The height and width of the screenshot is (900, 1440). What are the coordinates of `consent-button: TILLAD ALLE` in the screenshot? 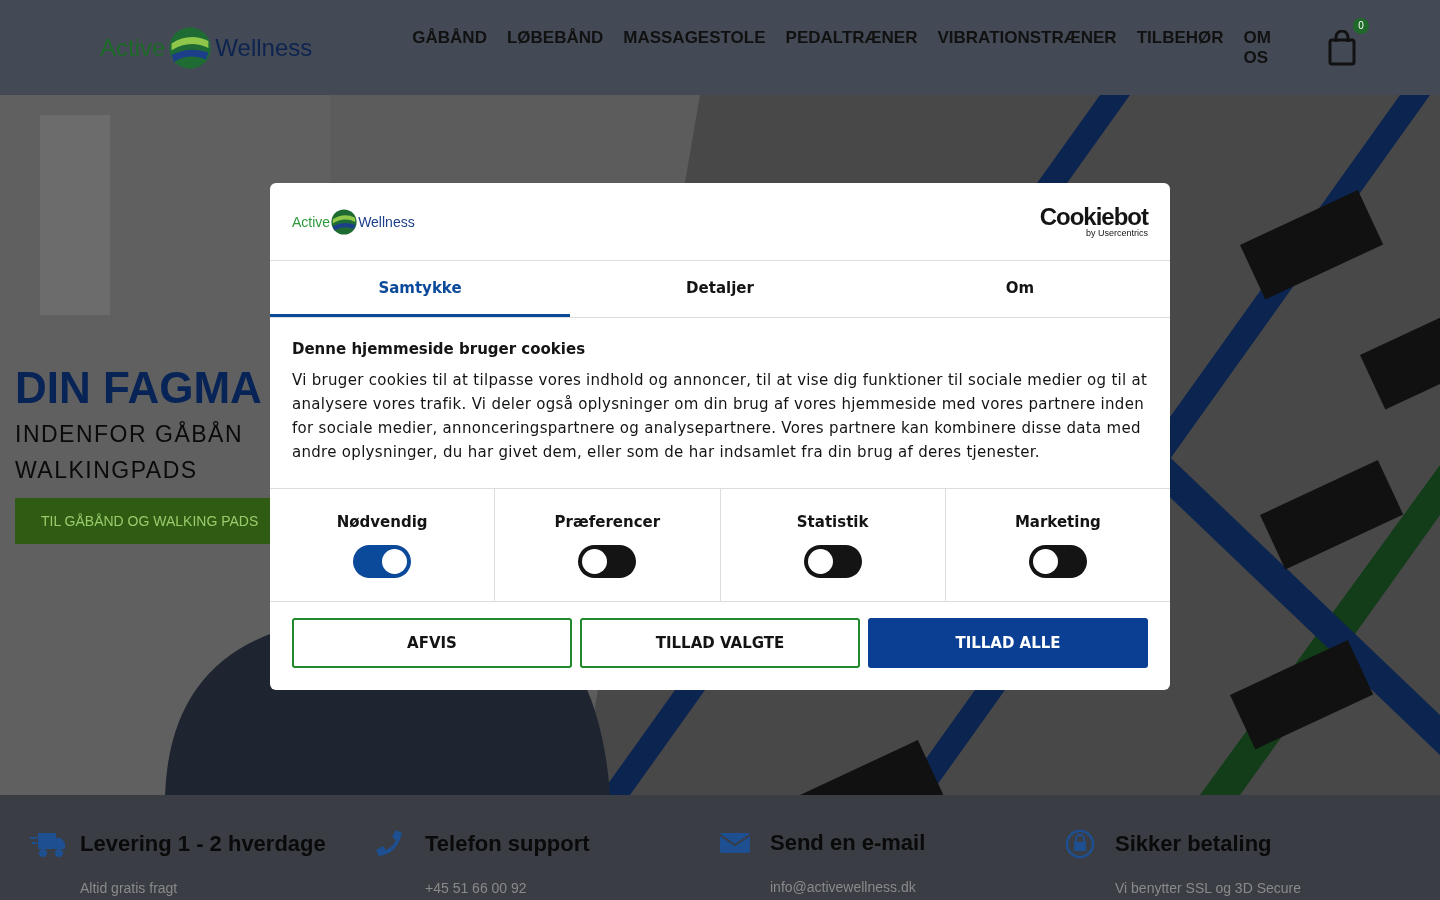 It's located at (1008, 643).